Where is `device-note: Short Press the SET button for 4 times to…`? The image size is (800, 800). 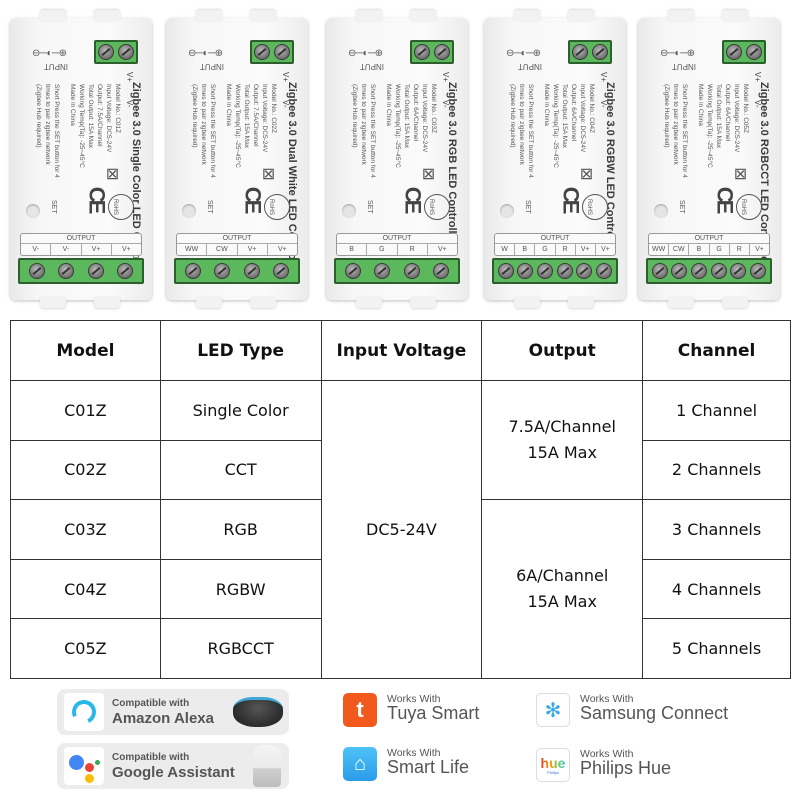
device-note: Short Press the SET button for 4 times to… is located at coordinates (363, 131).